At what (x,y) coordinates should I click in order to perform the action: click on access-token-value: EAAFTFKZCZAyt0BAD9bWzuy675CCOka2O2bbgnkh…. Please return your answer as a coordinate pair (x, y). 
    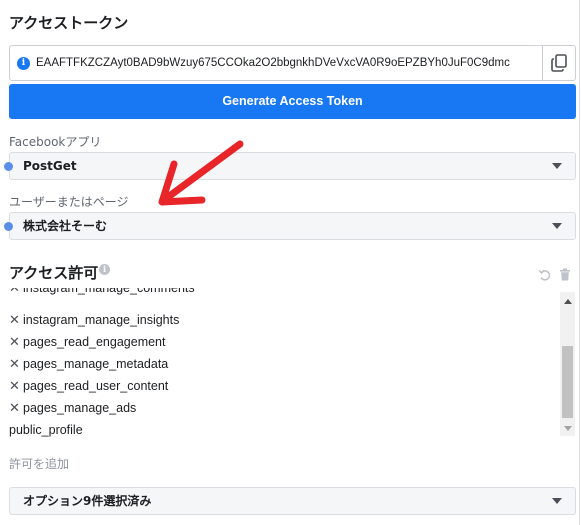
    Looking at the image, I should click on (287, 63).